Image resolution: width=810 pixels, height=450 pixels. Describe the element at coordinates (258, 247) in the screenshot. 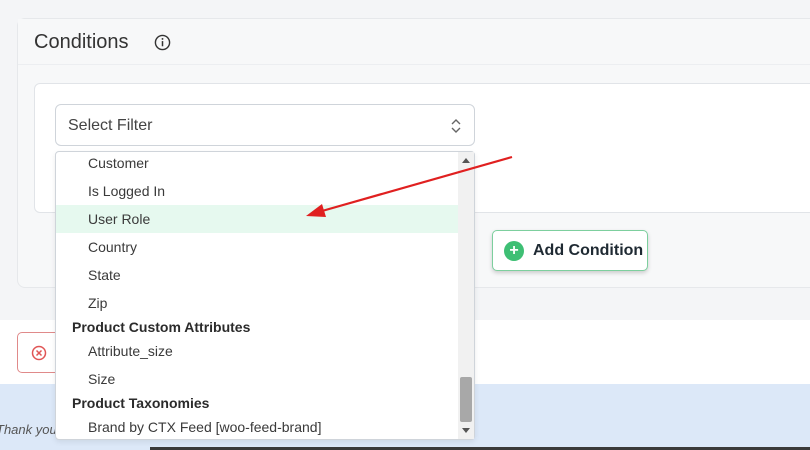

I see `option-country: Country` at that location.